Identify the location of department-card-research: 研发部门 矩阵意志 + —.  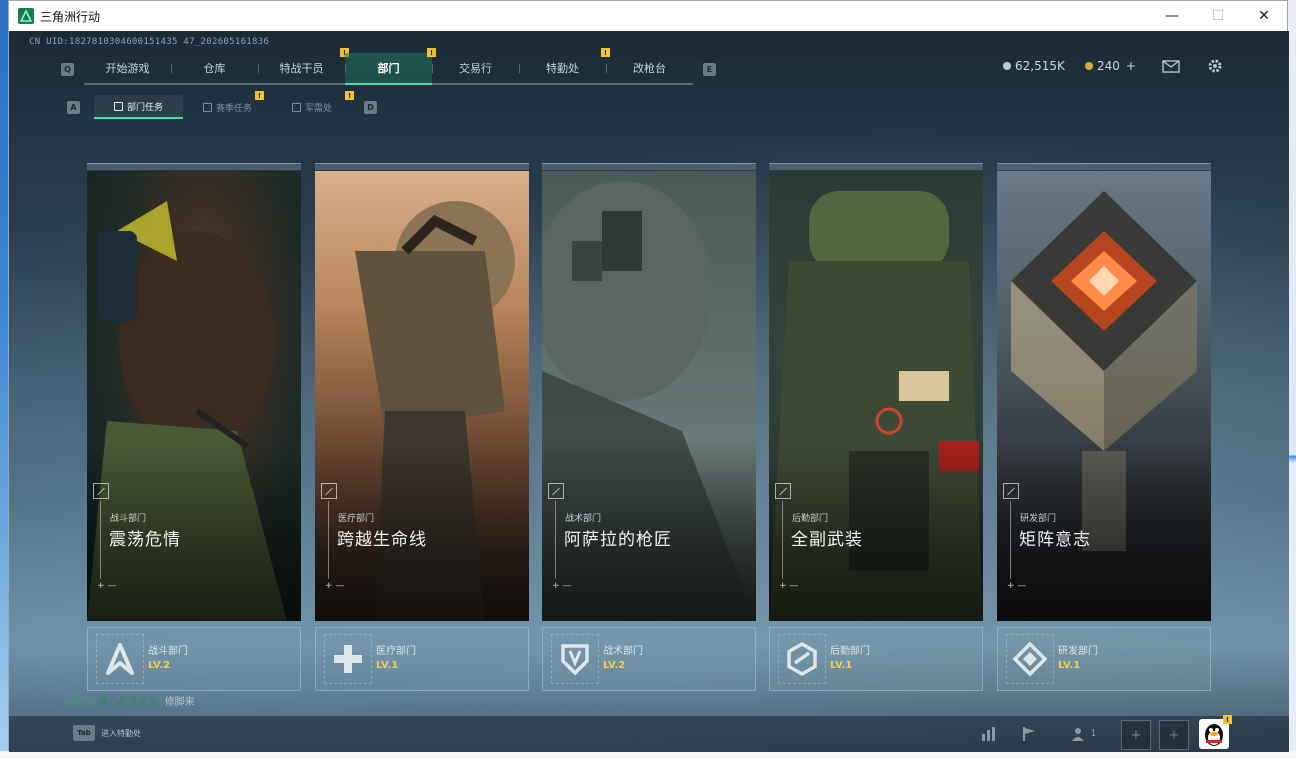
(1104, 392).